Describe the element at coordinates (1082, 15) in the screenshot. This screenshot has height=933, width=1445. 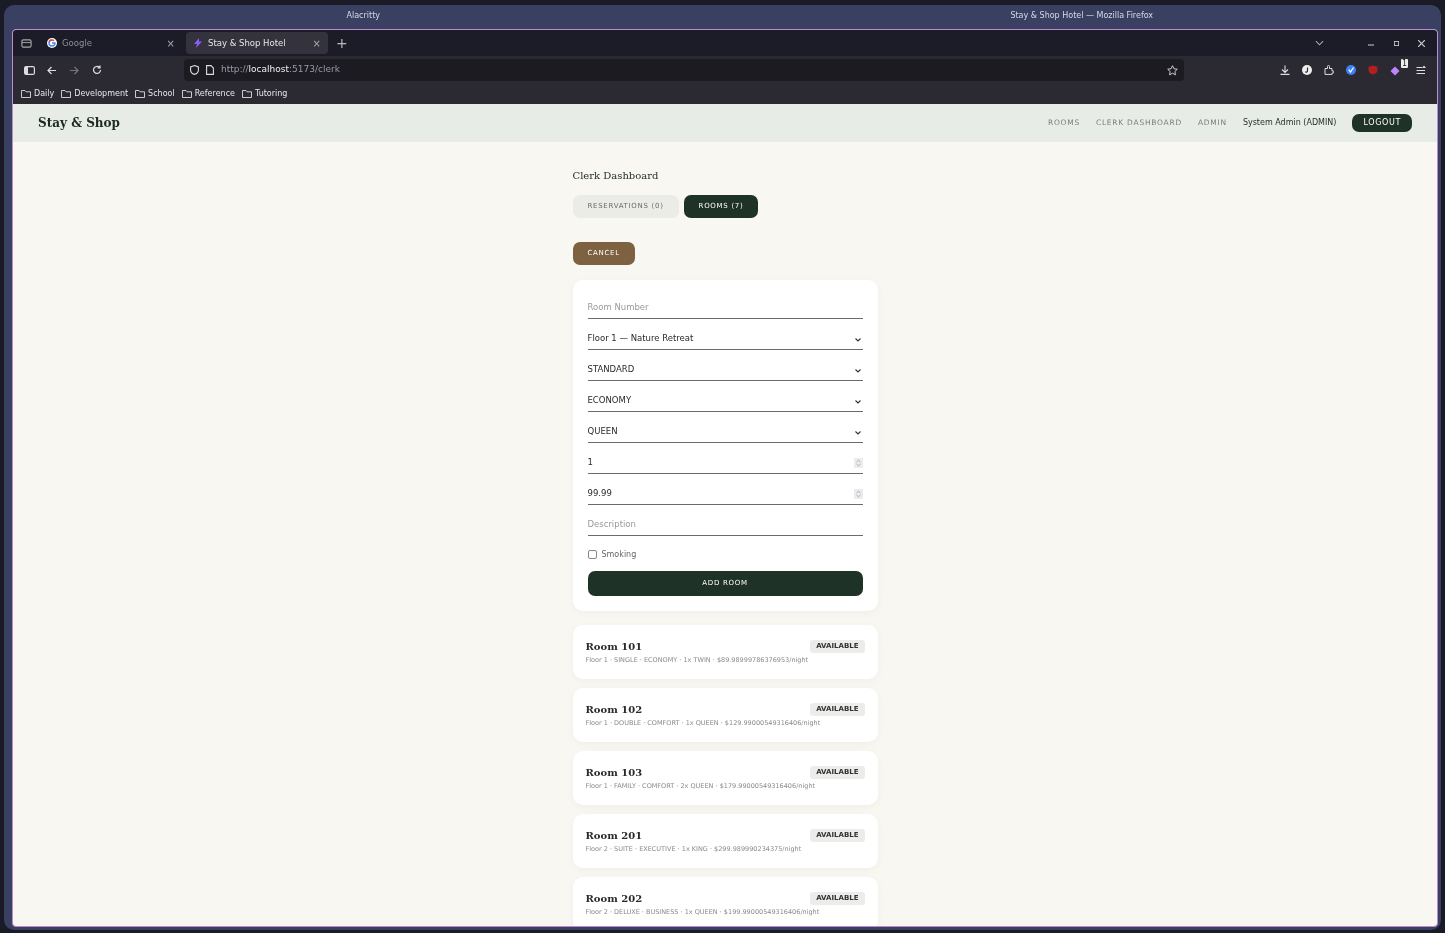
I see `window-title: Stay & Shop Hotel — Mozilla Firefox` at that location.